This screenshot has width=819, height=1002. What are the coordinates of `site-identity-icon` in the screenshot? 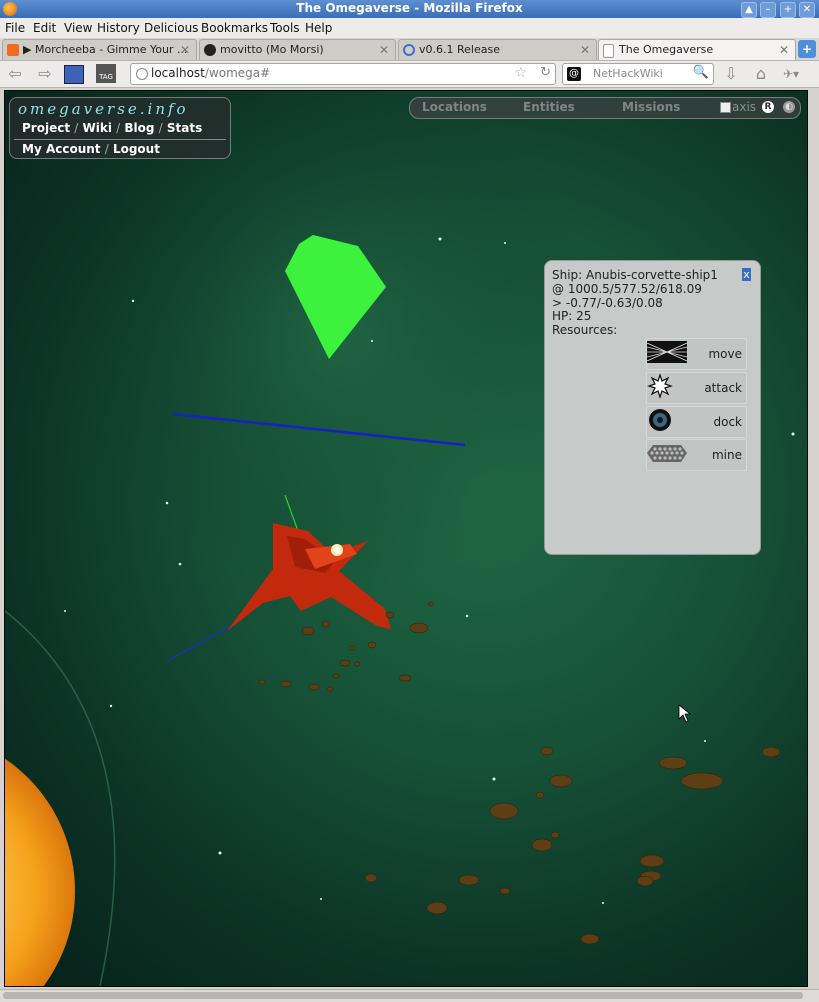 It's located at (142, 74).